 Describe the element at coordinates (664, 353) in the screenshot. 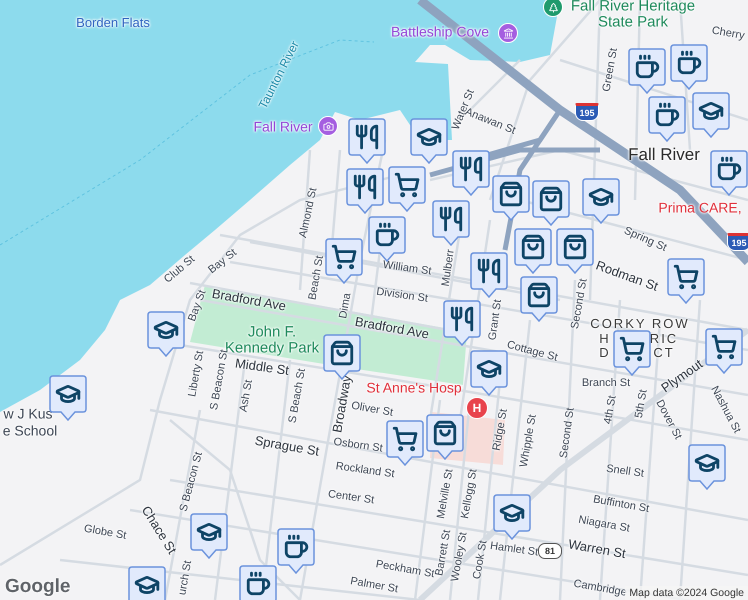

I see `district-label: CT` at that location.